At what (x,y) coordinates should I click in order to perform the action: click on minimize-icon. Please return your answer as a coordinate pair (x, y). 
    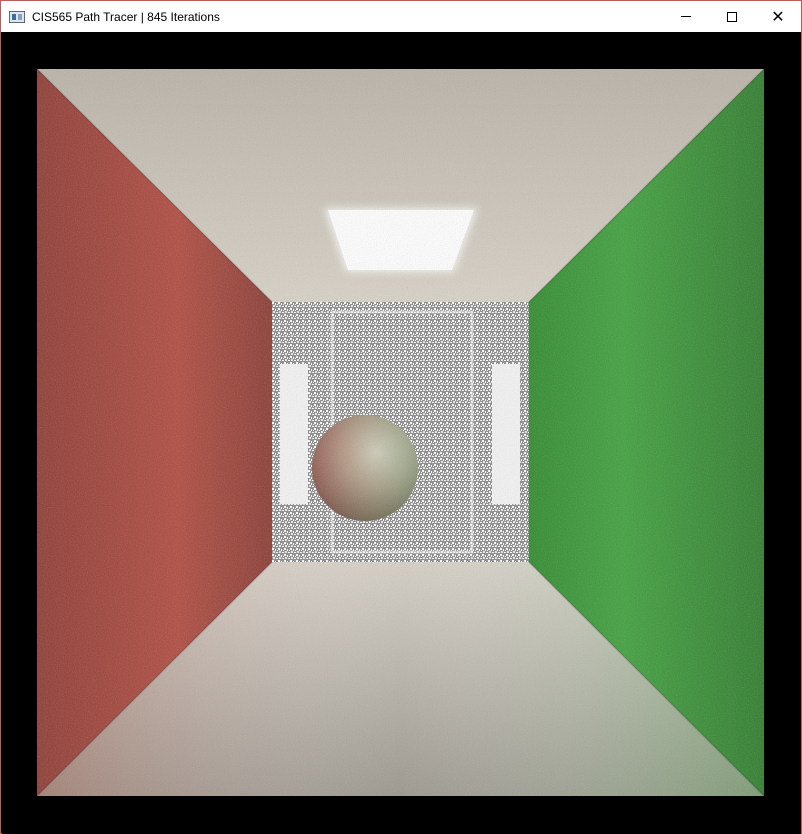
    Looking at the image, I should click on (686, 16).